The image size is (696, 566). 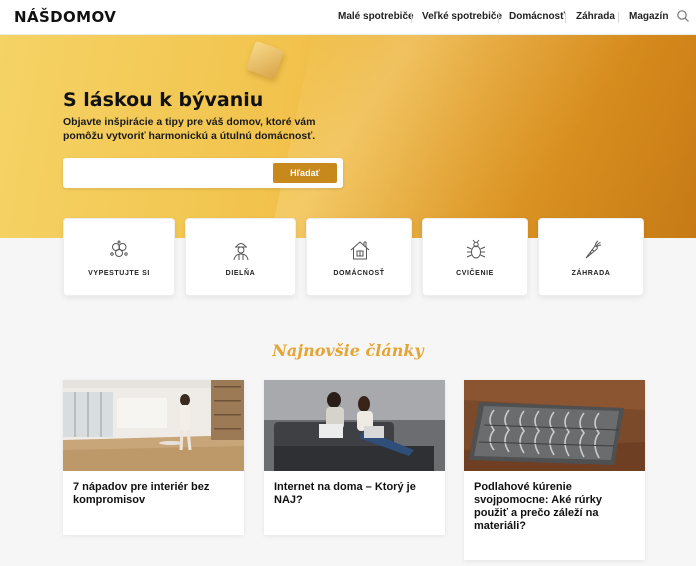 What do you see at coordinates (475, 273) in the screenshot?
I see `category-label: CVIČENIE` at bounding box center [475, 273].